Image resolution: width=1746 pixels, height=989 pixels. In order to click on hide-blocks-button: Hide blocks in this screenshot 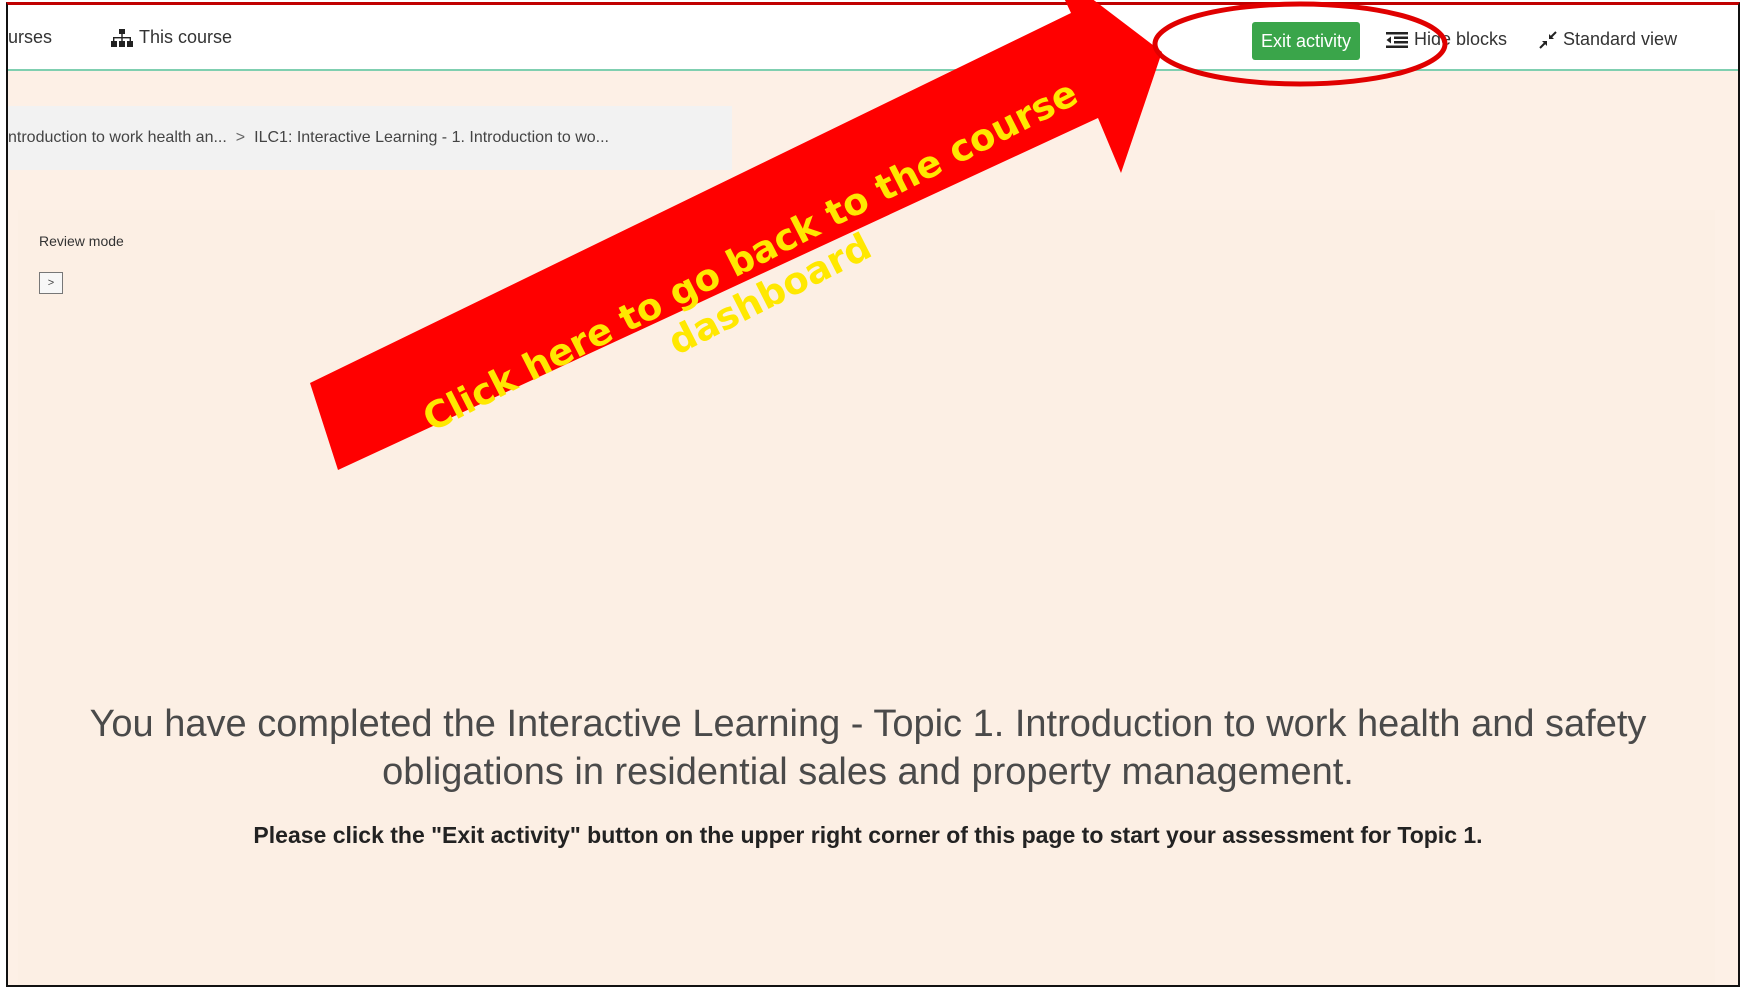, I will do `click(1446, 39)`.